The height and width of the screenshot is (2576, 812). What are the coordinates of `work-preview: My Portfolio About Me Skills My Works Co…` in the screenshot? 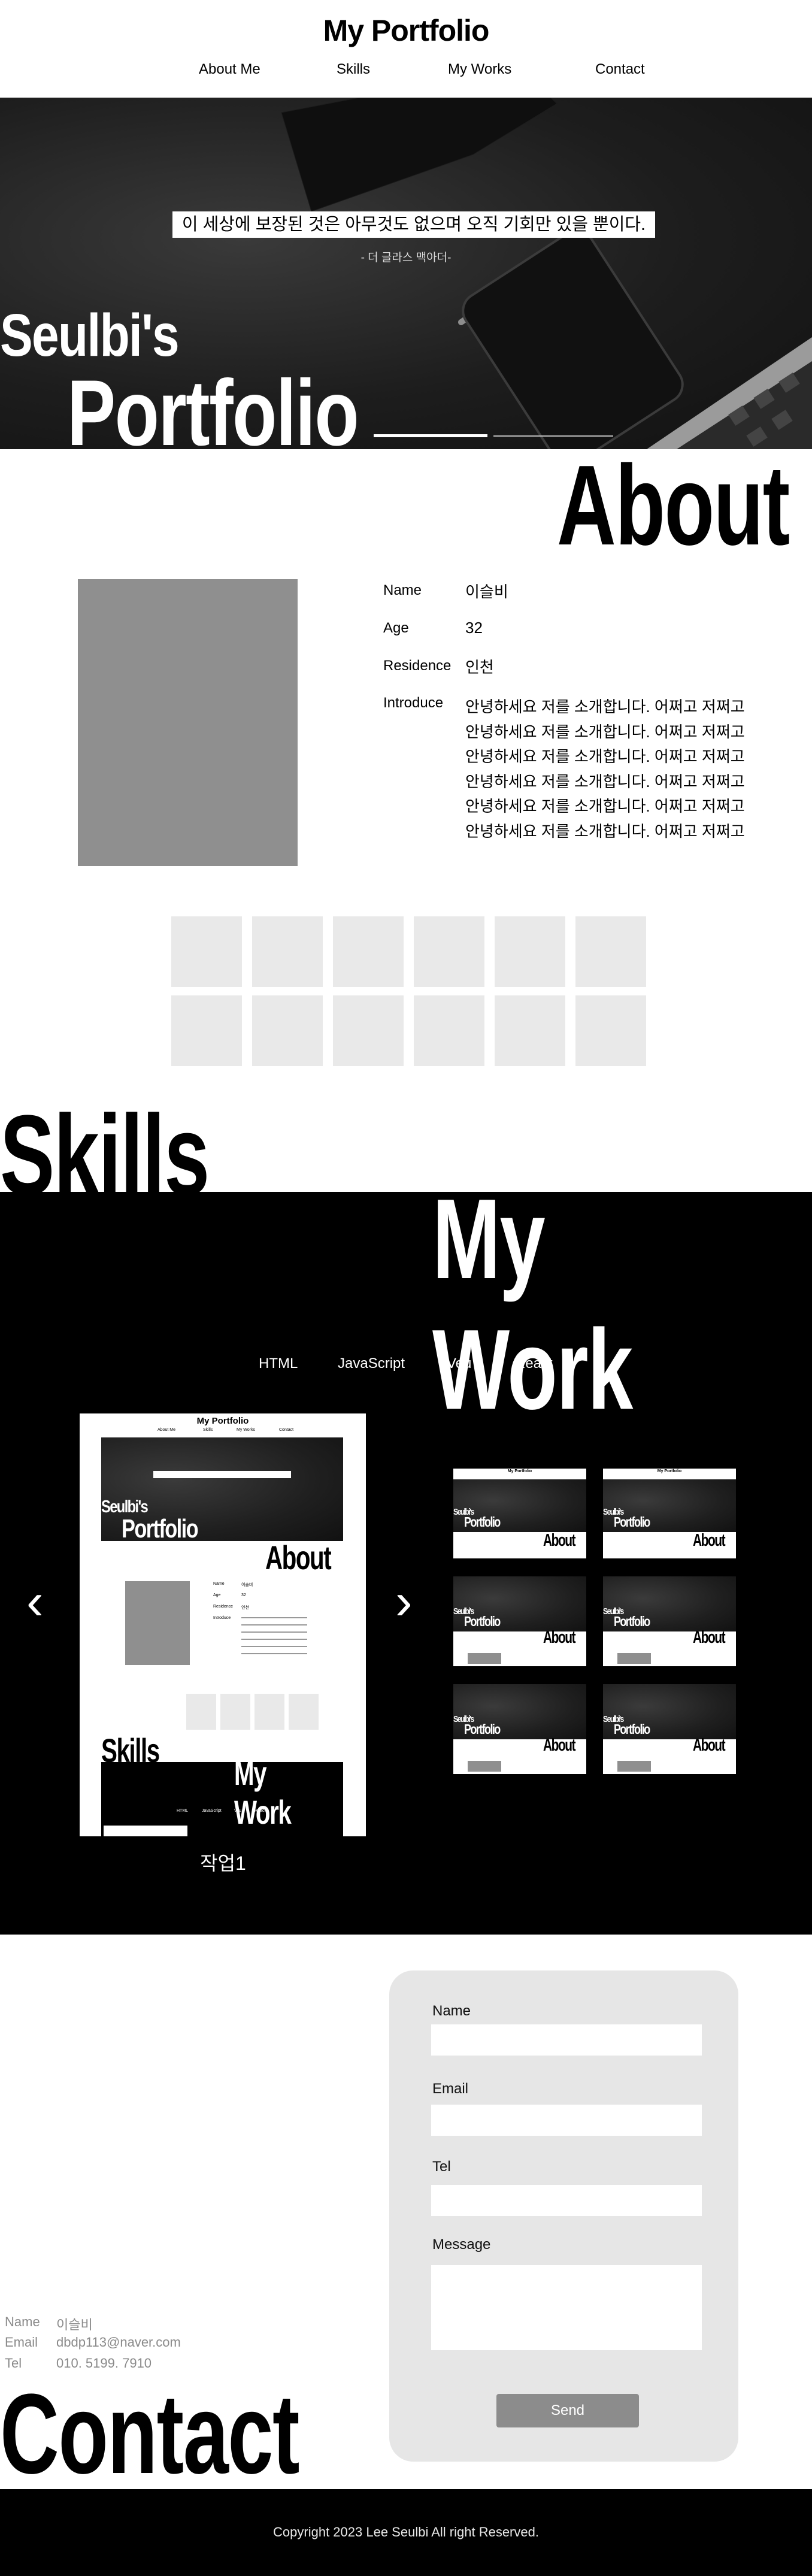 It's located at (223, 1624).